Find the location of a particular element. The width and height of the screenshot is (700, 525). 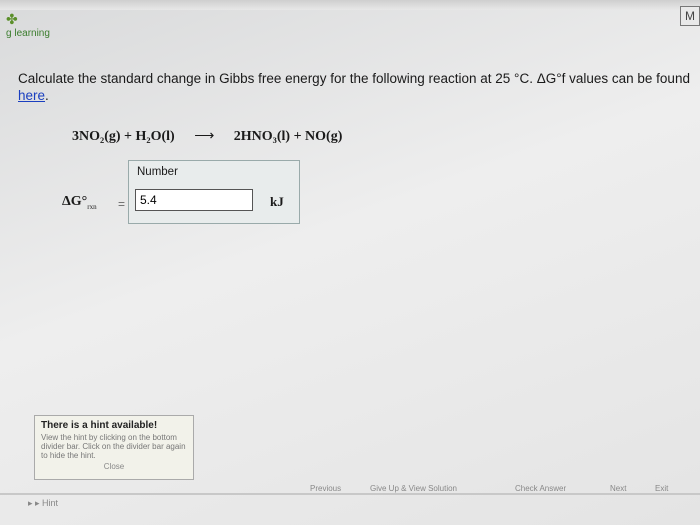

top-bar is located at coordinates (350, 5).